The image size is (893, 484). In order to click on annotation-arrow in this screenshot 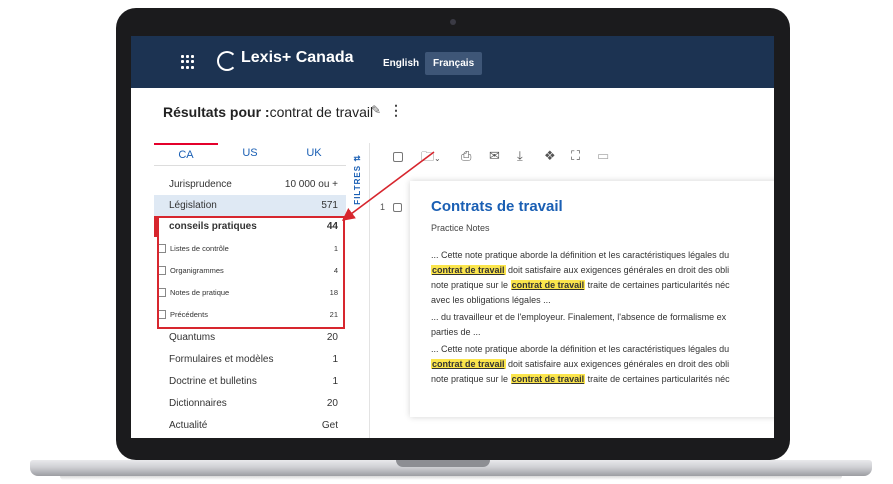, I will do `click(388, 186)`.